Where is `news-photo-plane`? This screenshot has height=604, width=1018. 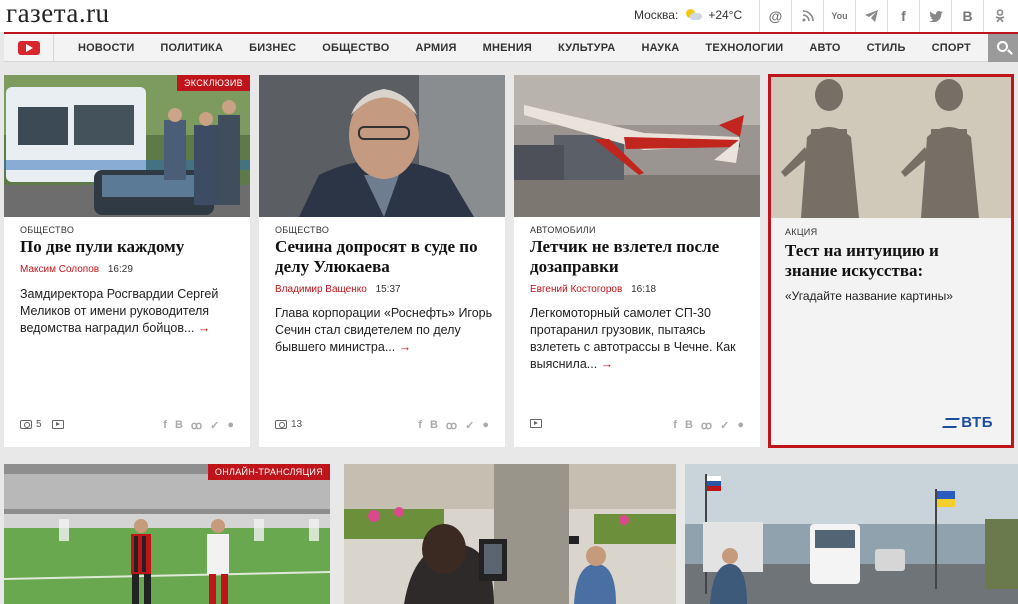
news-photo-plane is located at coordinates (637, 146).